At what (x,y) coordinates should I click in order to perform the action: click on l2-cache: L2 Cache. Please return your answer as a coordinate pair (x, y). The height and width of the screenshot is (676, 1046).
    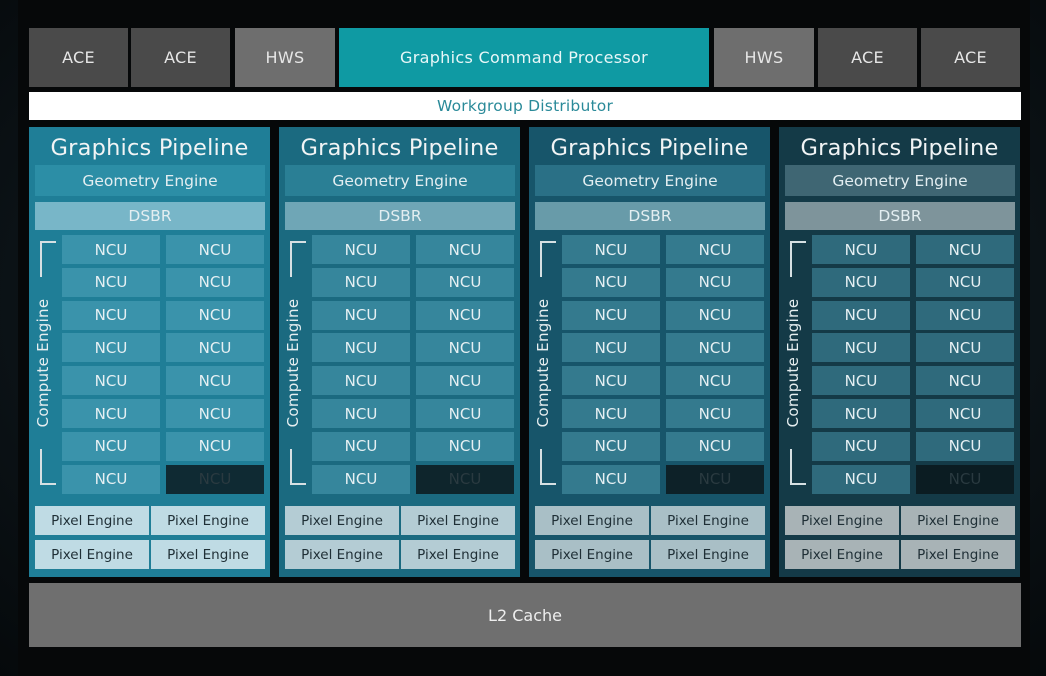
    Looking at the image, I should click on (525, 615).